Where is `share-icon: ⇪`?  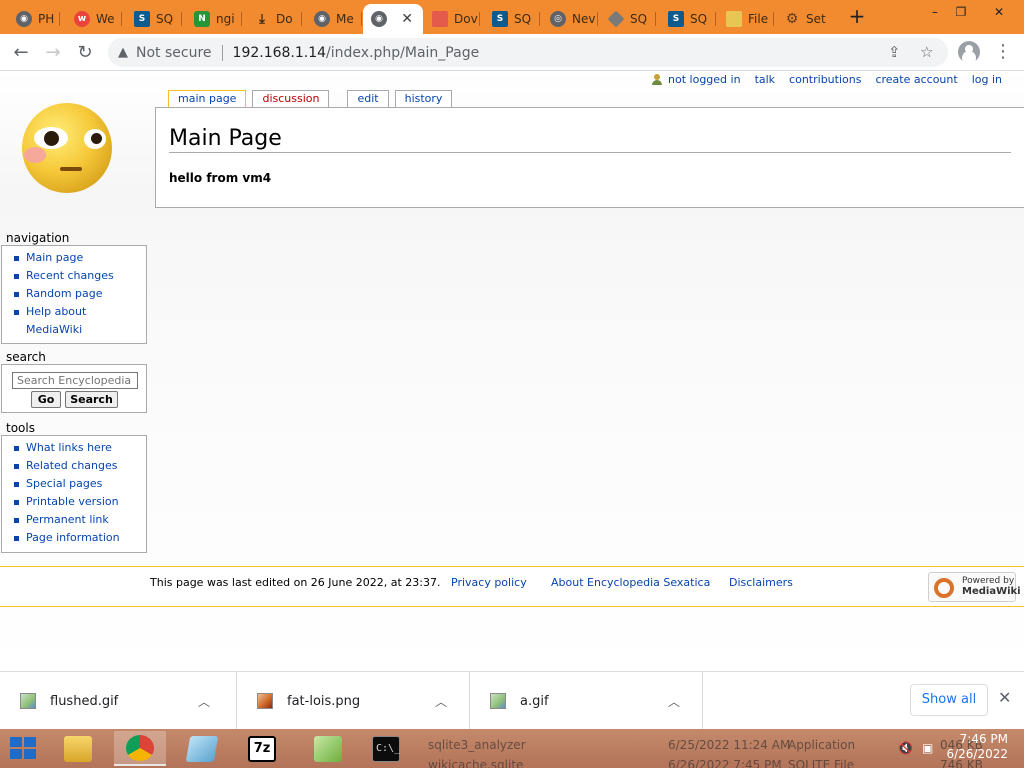
share-icon: ⇪ is located at coordinates (894, 52).